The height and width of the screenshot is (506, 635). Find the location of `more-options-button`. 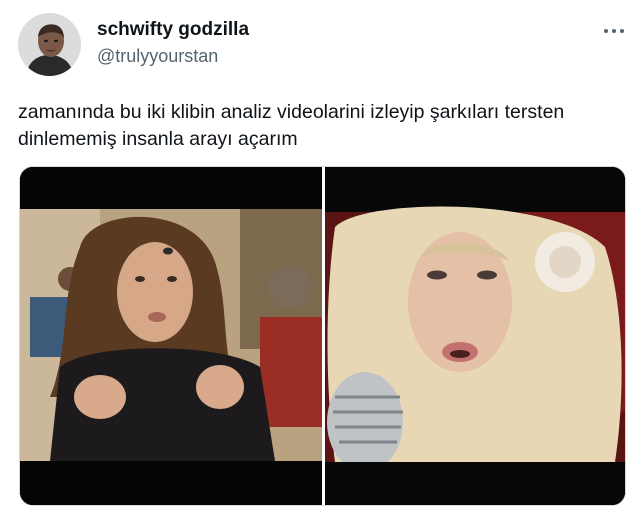

more-options-button is located at coordinates (614, 31).